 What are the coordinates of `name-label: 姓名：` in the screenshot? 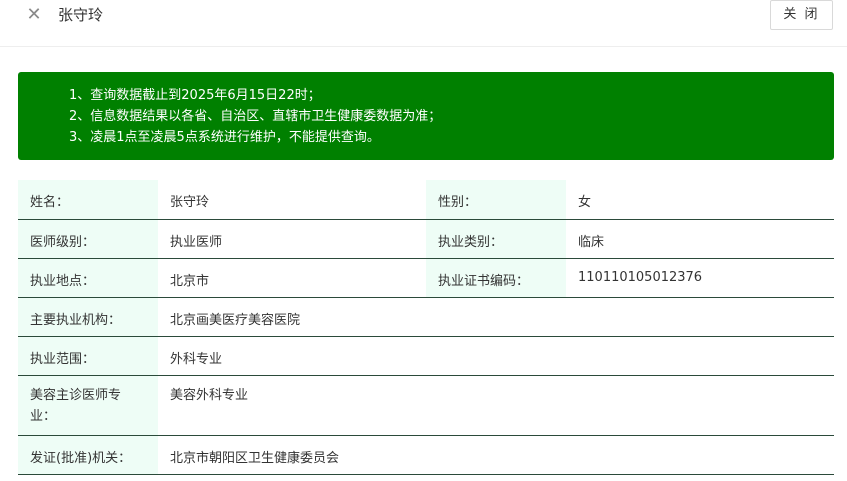 It's located at (88, 200).